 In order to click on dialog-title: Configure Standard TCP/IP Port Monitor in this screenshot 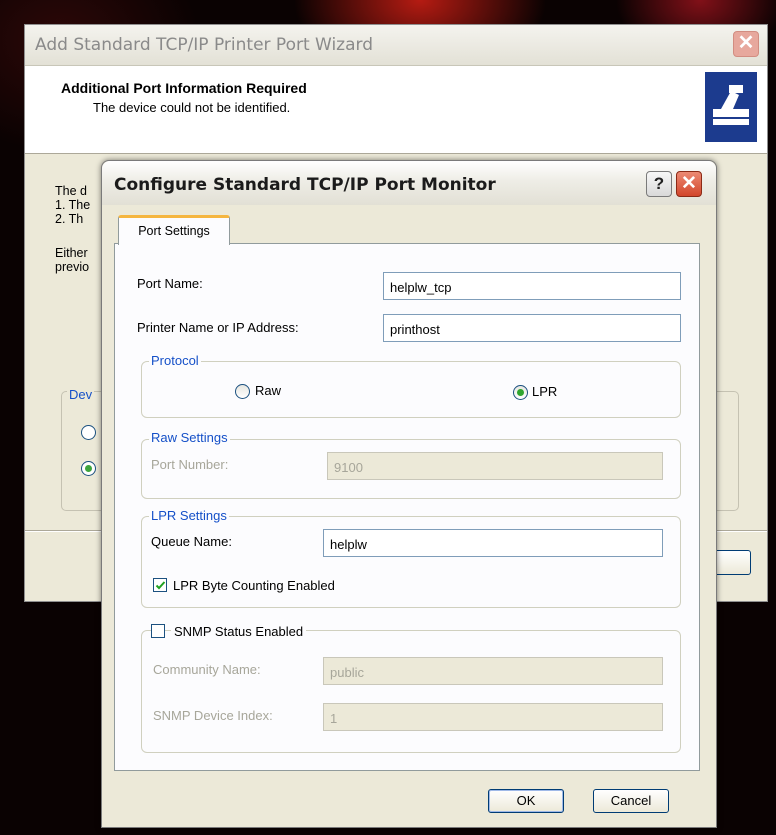, I will do `click(305, 185)`.